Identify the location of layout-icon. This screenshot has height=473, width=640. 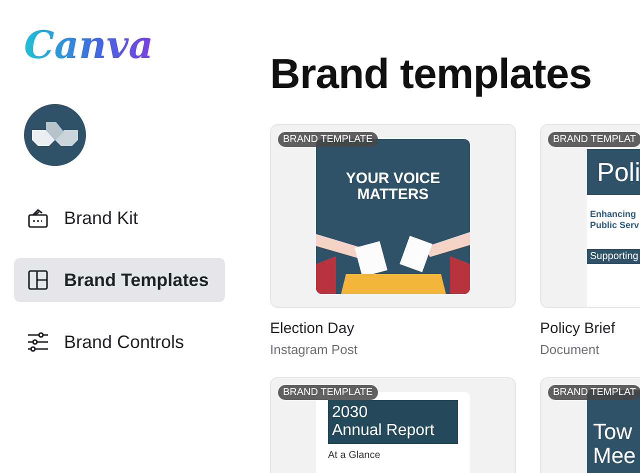
(38, 280).